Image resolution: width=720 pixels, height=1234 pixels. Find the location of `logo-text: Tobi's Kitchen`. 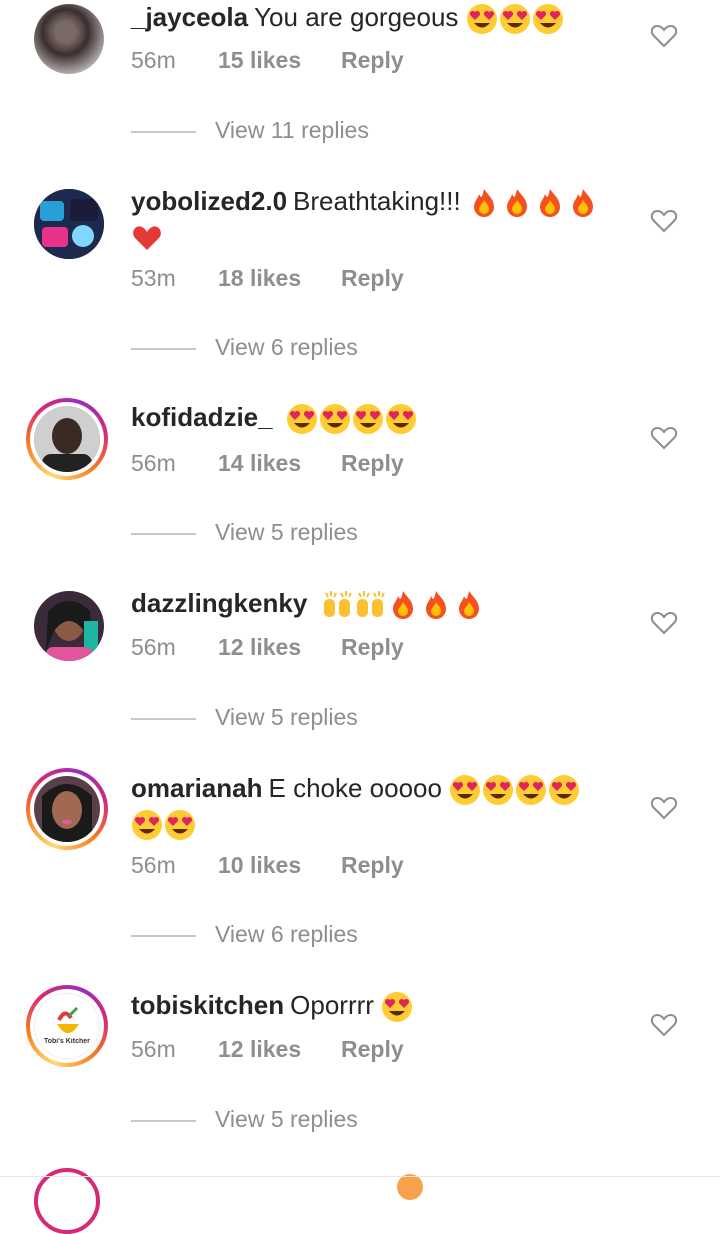

logo-text: Tobi's Kitchen is located at coordinates (67, 1041).